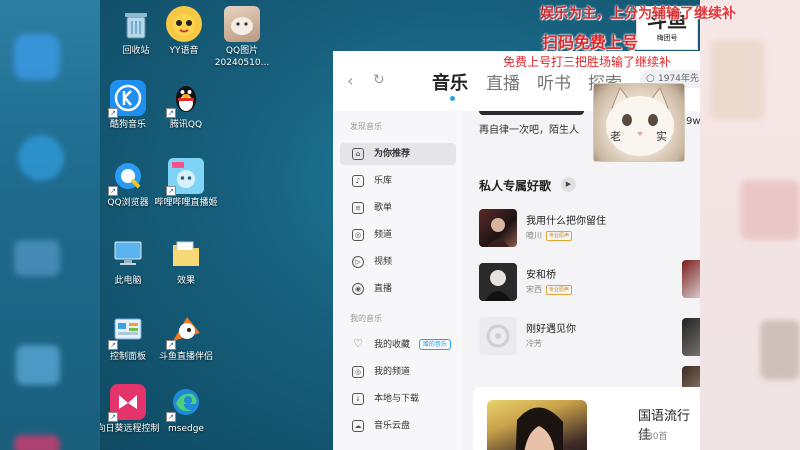 Image resolution: width=800 pixels, height=450 pixels. I want to click on refresh-icon: ↻, so click(379, 80).